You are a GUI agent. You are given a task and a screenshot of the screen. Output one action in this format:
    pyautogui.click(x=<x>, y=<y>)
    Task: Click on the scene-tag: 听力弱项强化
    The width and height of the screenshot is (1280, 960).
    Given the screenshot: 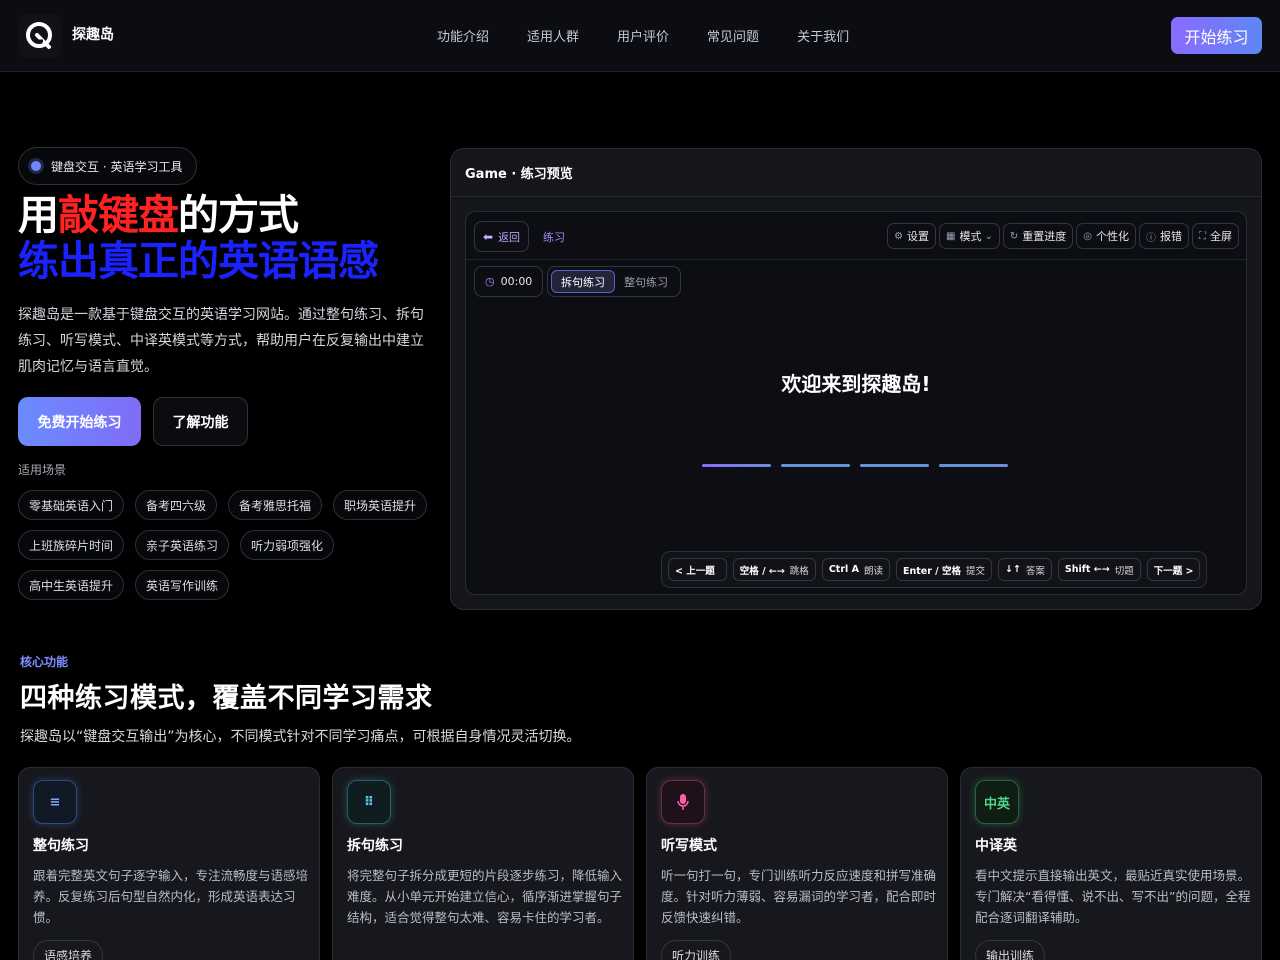 What is the action you would take?
    pyautogui.click(x=287, y=545)
    